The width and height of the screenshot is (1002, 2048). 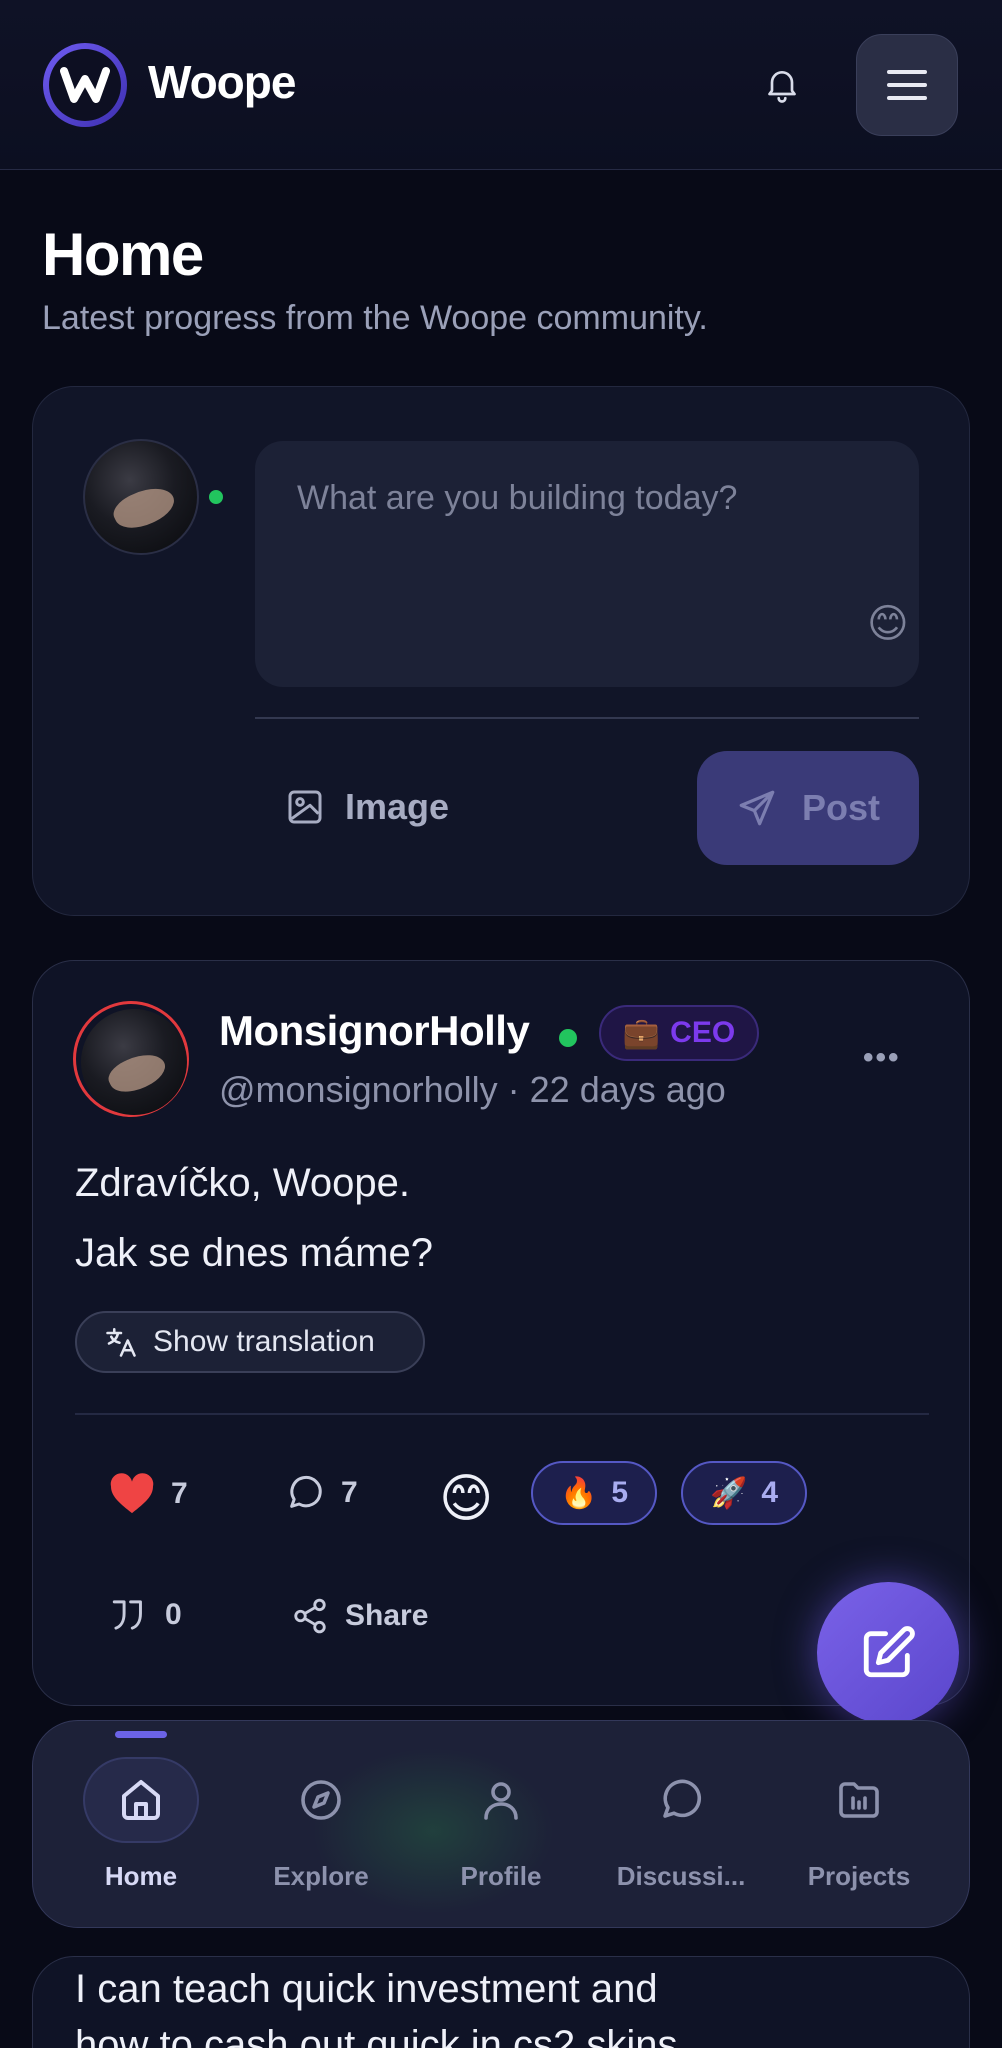 What do you see at coordinates (173, 1614) in the screenshot?
I see `quote-count: 0` at bounding box center [173, 1614].